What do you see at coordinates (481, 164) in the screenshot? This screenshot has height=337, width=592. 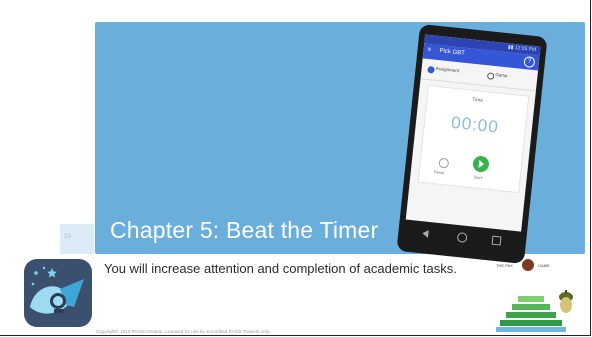 I see `play-icon` at bounding box center [481, 164].